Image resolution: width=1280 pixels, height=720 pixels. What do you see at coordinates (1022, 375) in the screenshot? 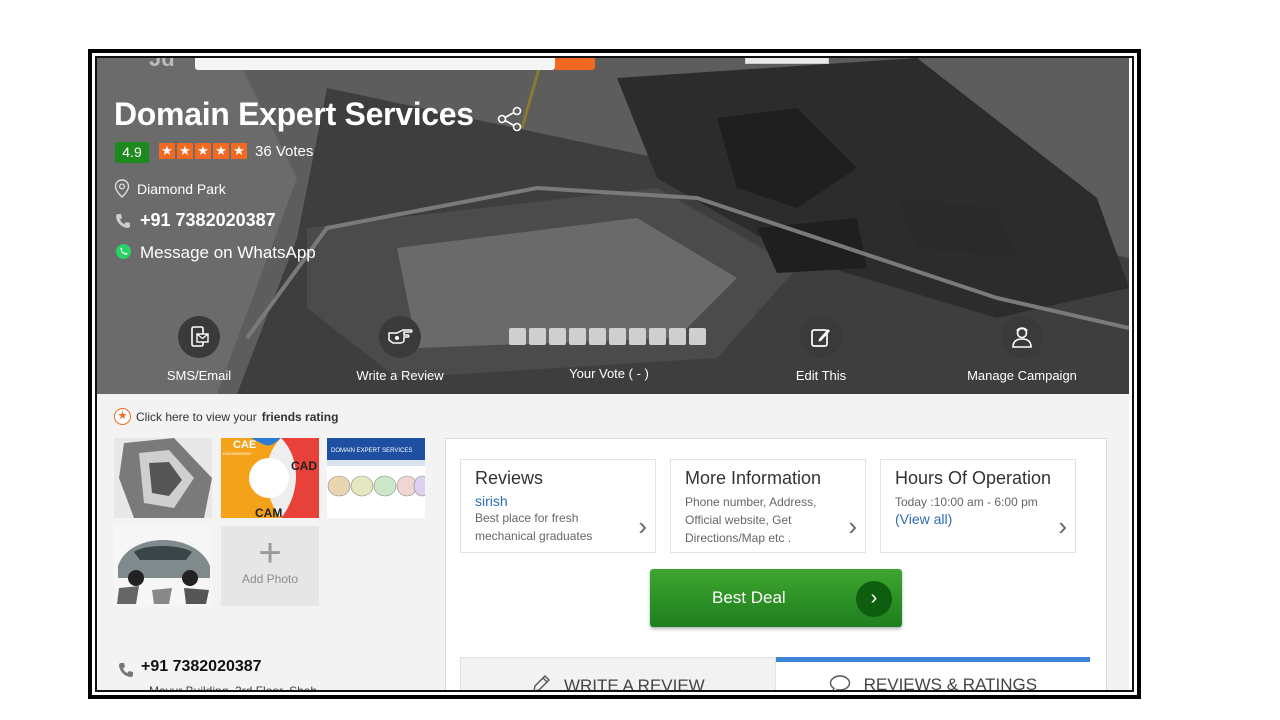
I see `action-label: Manage Campaign` at bounding box center [1022, 375].